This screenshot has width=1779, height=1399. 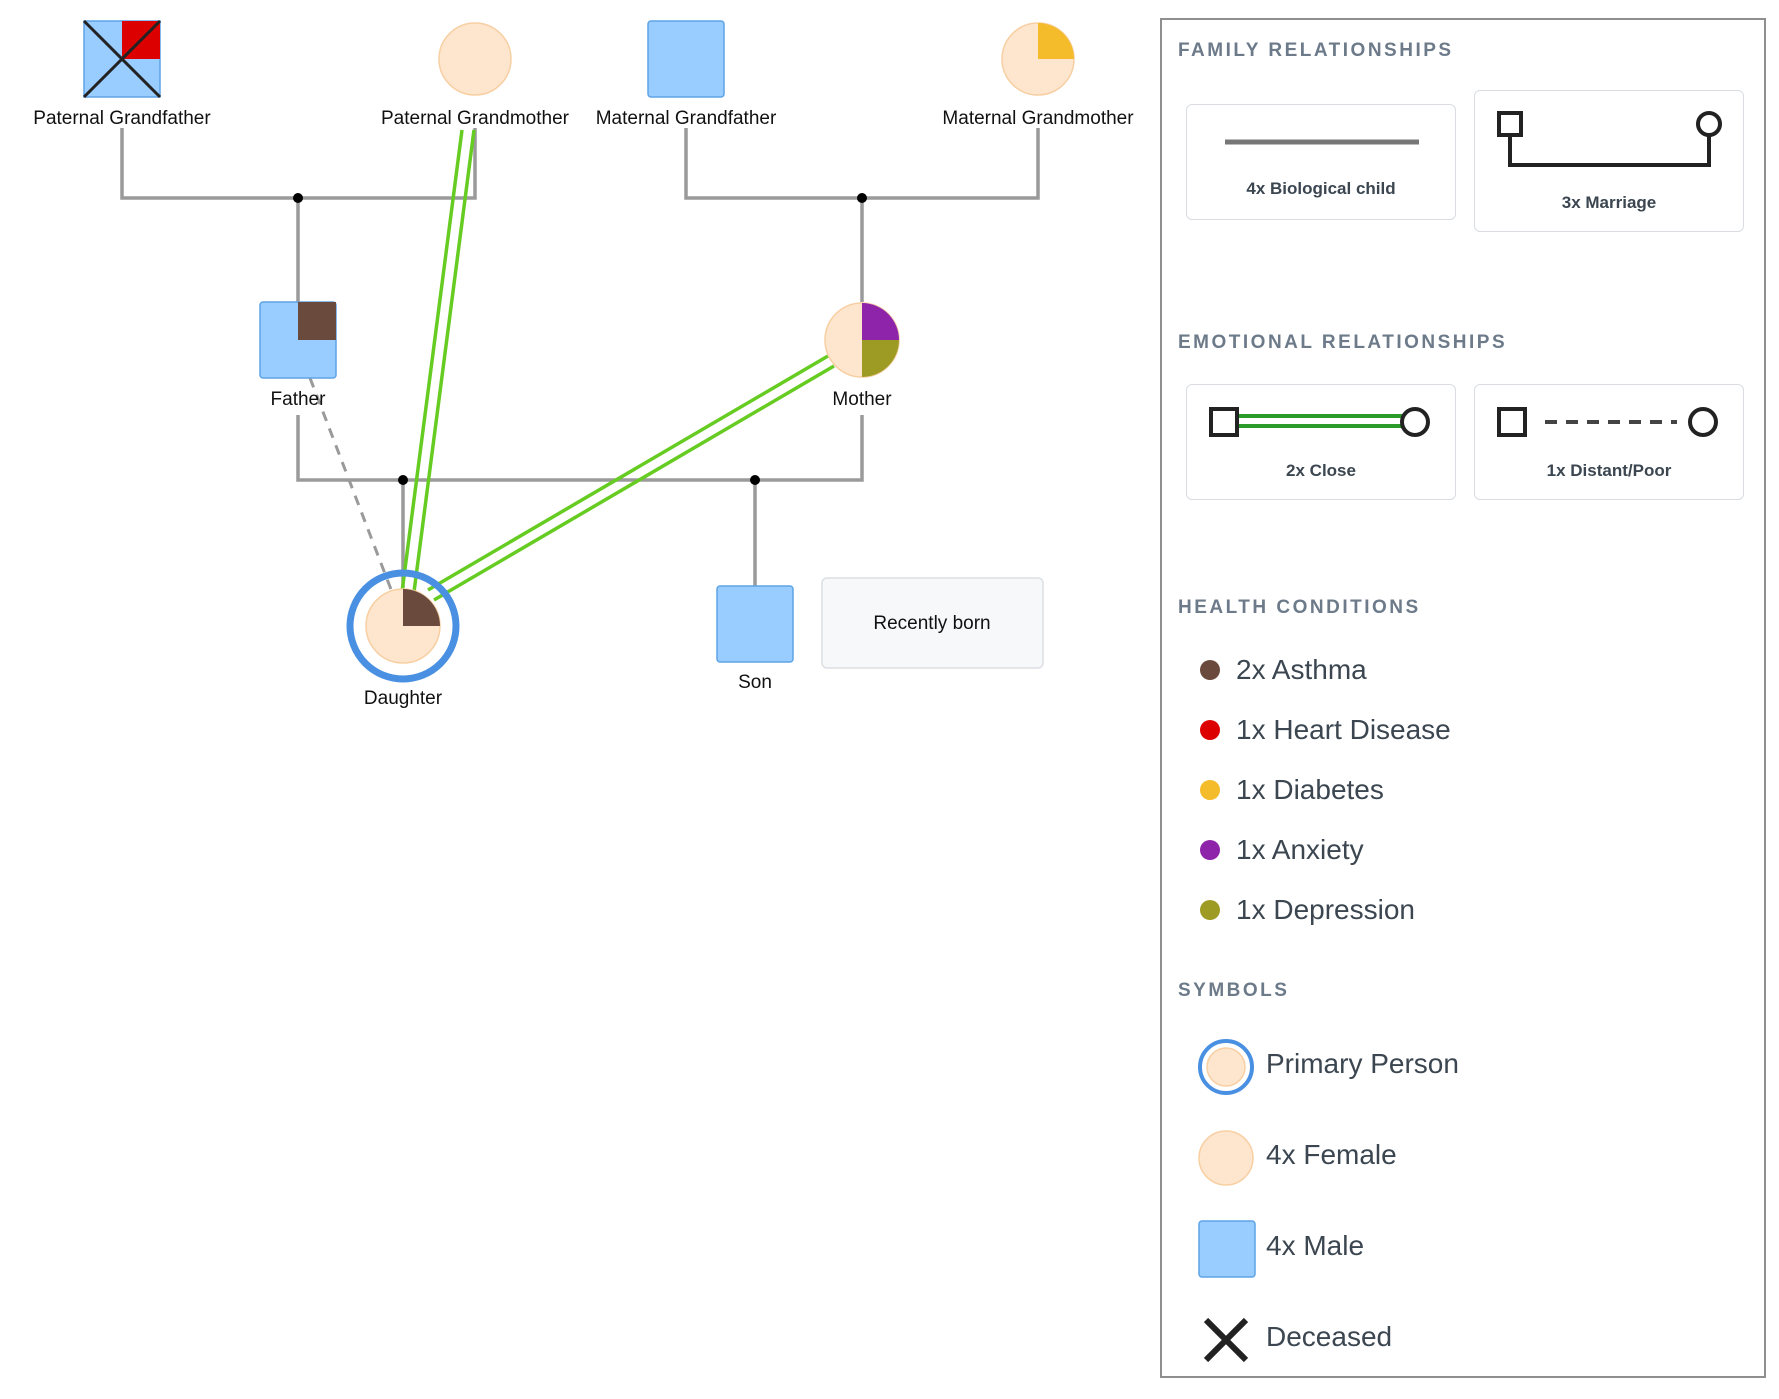 What do you see at coordinates (122, 74) in the screenshot?
I see `person-paternal-grandfather: Paternal Grandfather` at bounding box center [122, 74].